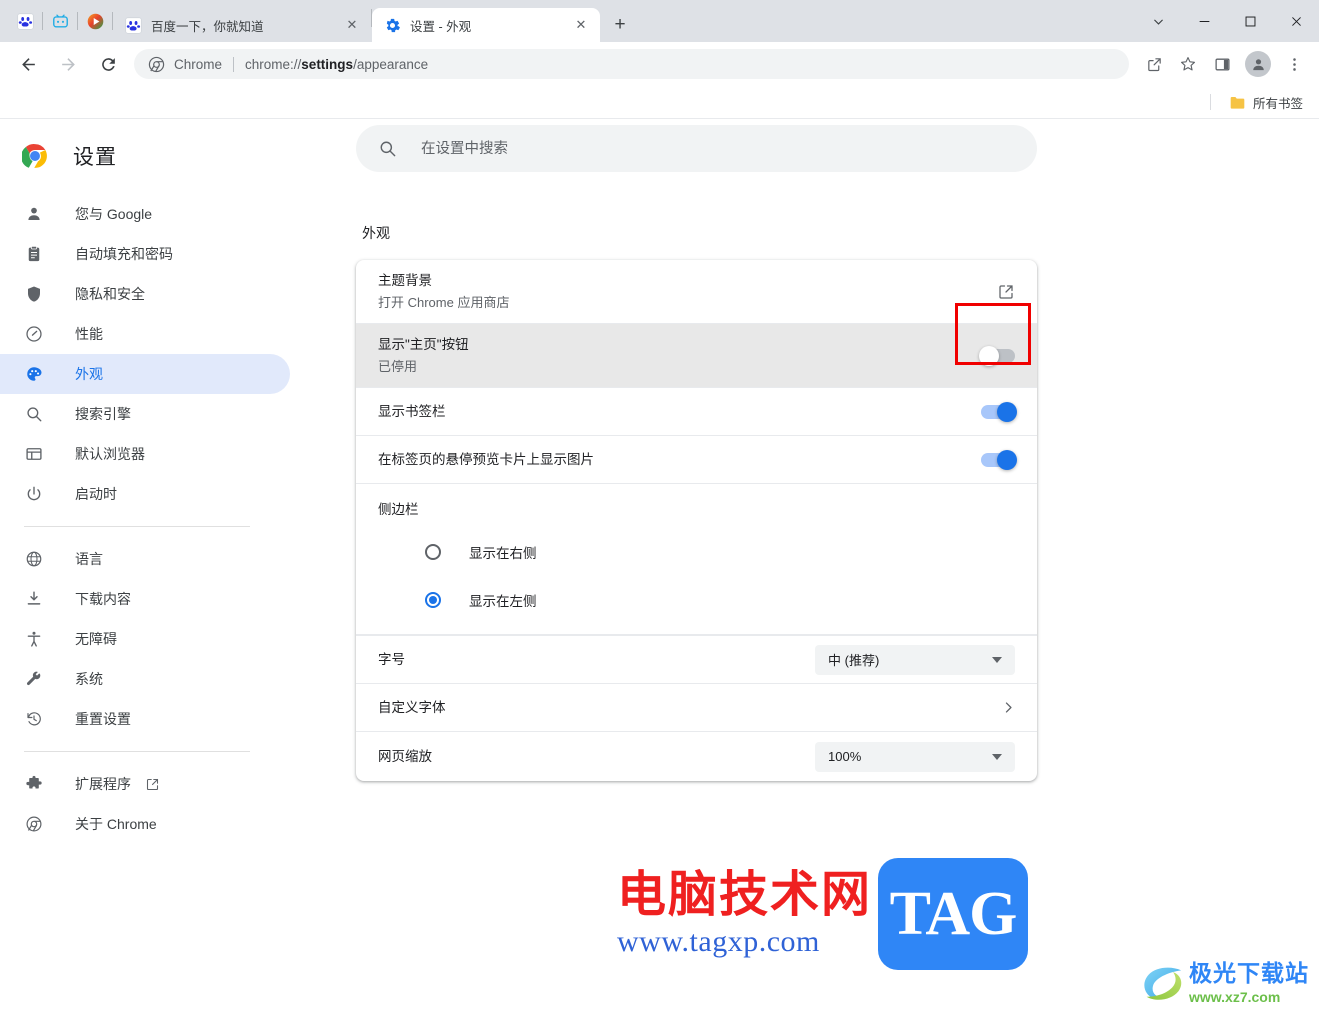 This screenshot has width=1319, height=1013. Describe the element at coordinates (405, 756) in the screenshot. I see `row-label: 网页缩放` at that location.